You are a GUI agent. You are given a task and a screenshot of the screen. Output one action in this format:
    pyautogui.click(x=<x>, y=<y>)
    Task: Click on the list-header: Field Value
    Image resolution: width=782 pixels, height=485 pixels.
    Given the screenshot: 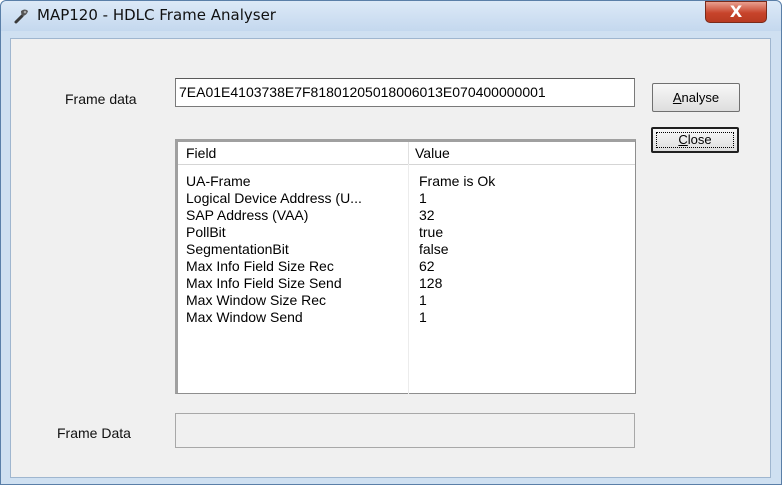 What is the action you would take?
    pyautogui.click(x=406, y=153)
    